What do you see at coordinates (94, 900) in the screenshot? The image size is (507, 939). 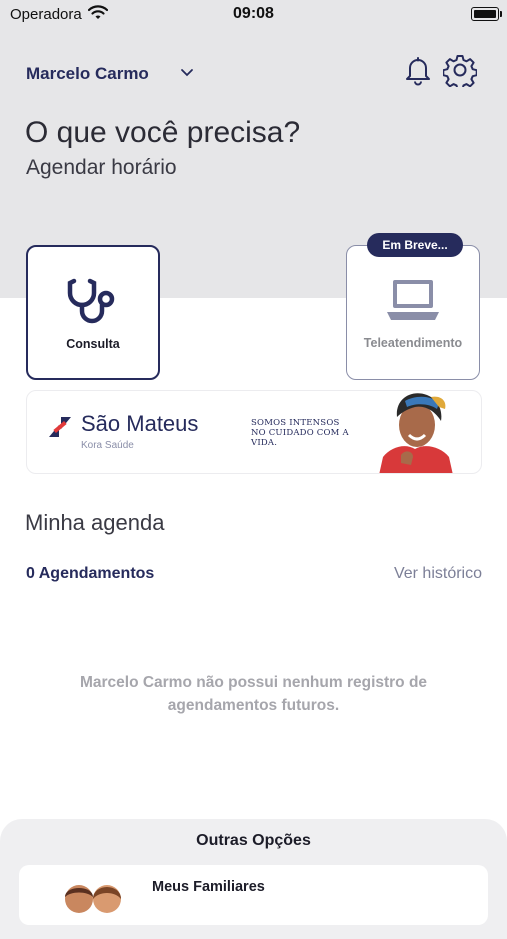 I see `family-icon` at bounding box center [94, 900].